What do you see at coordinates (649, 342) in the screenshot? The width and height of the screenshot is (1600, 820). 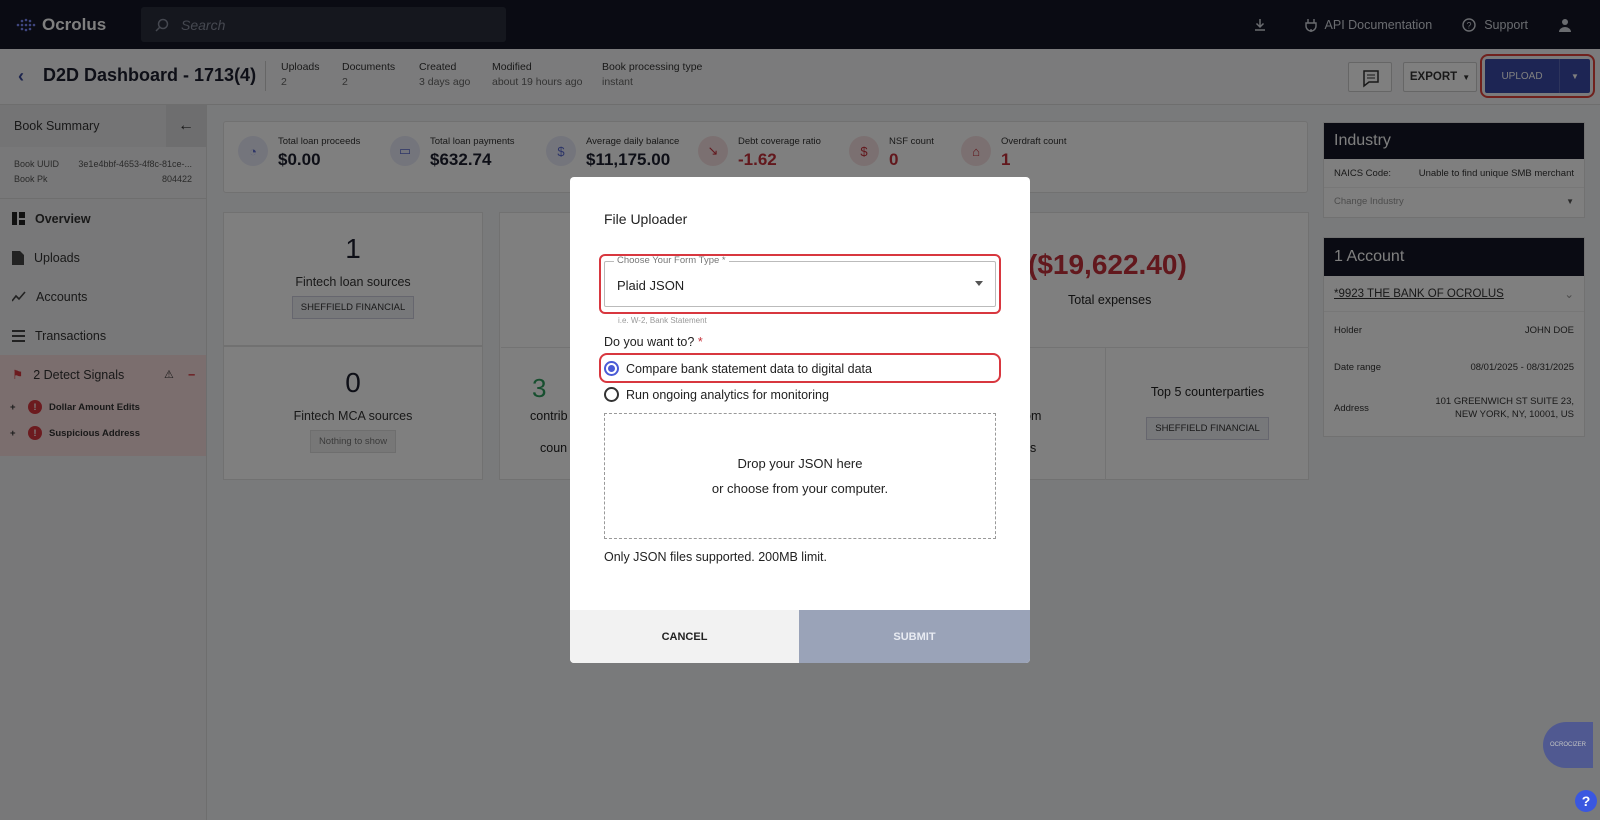 I see `question-text: Do you want to?` at bounding box center [649, 342].